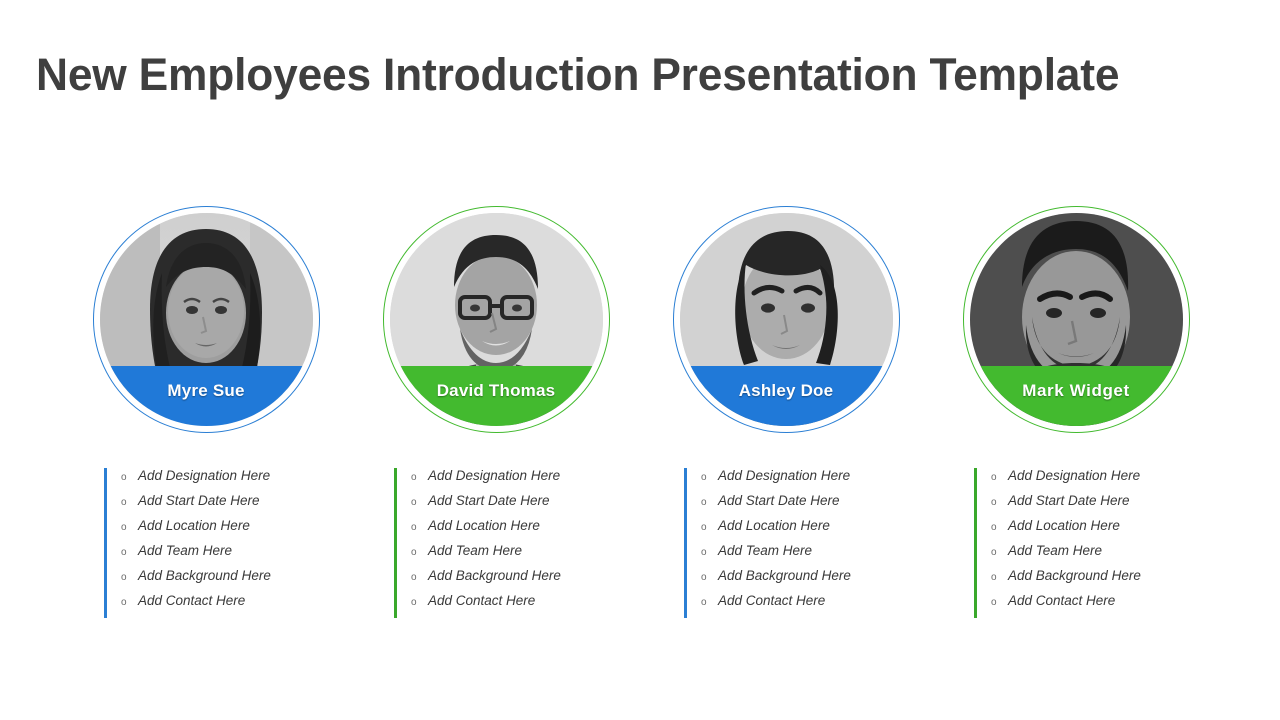  What do you see at coordinates (496, 390) in the screenshot?
I see `employee-name: David Thomas` at bounding box center [496, 390].